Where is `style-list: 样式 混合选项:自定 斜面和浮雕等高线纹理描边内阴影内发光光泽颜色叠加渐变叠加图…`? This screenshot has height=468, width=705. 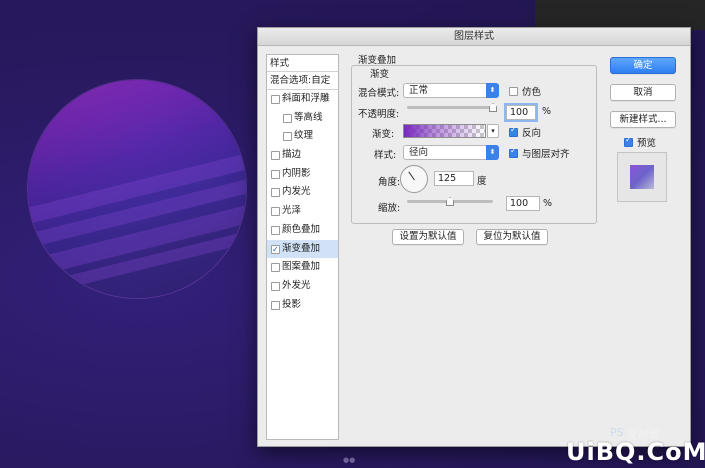
style-list: 样式 混合选项:自定 斜面和浮雕等高线纹理描边内阴影内发光光泽颜色叠加渐变叠加图… is located at coordinates (302, 247).